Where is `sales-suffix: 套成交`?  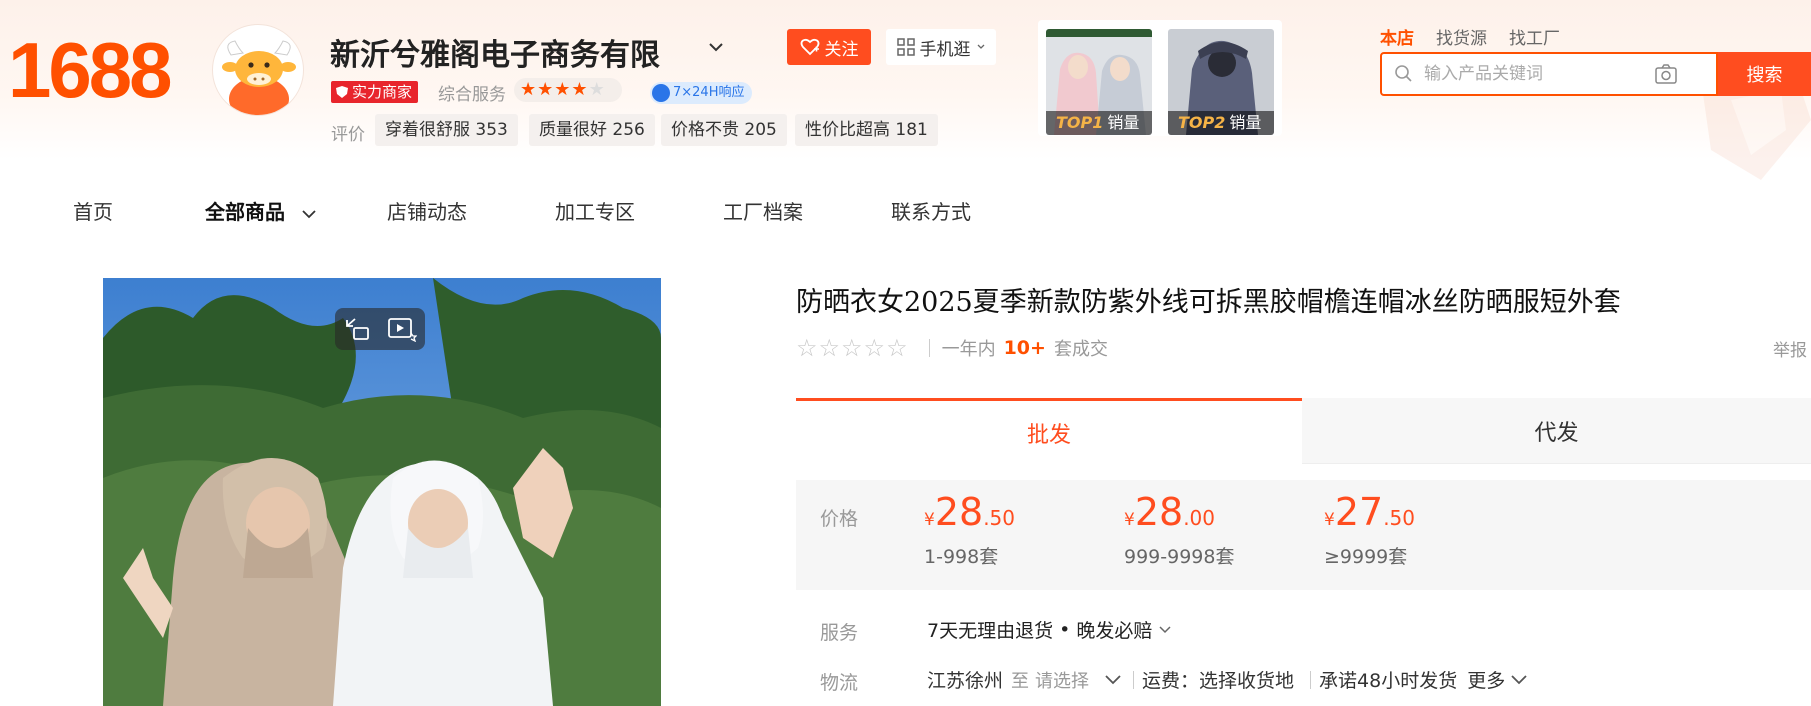 sales-suffix: 套成交 is located at coordinates (1080, 349).